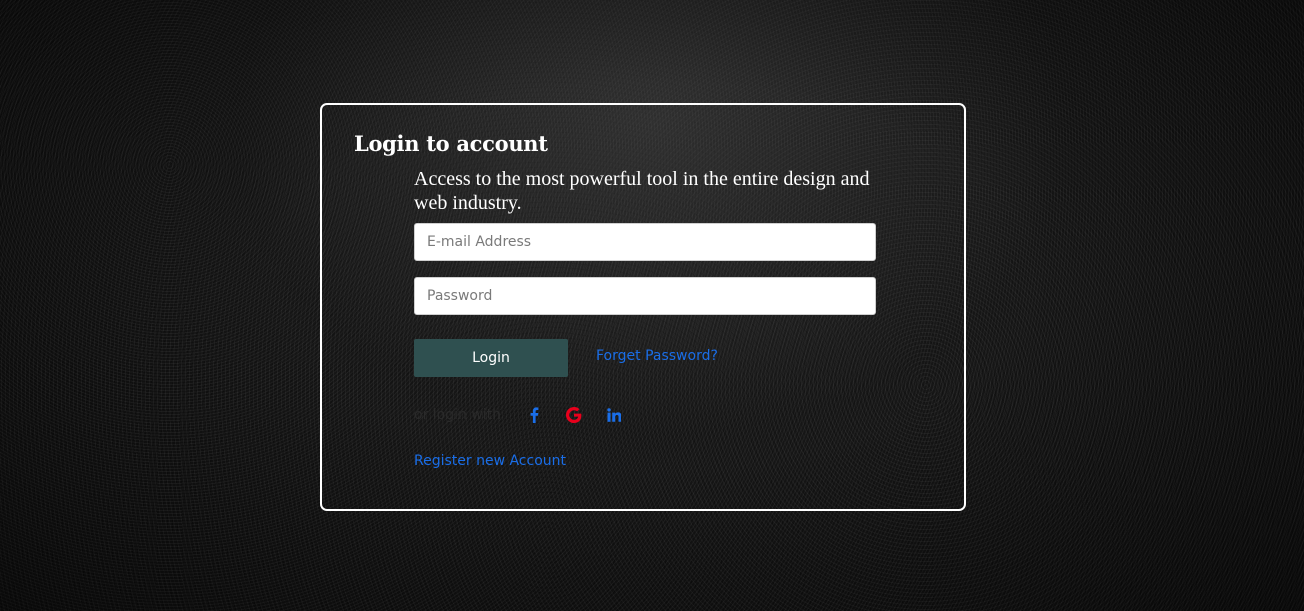  I want to click on social-login-label: or login with, so click(458, 415).